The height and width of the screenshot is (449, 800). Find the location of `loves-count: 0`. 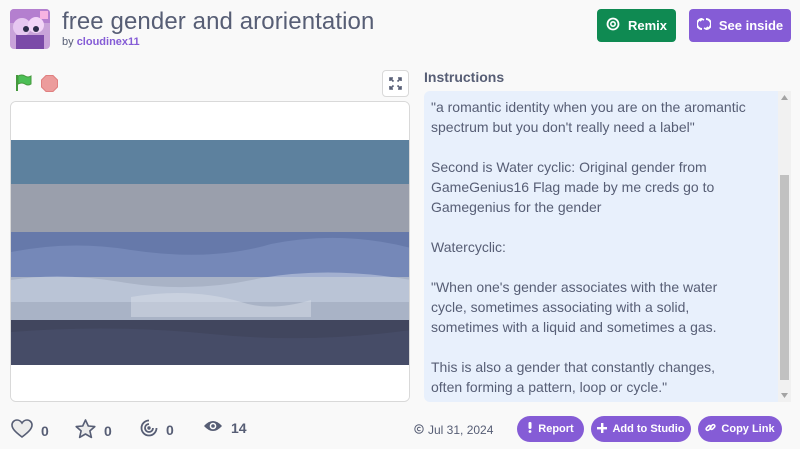

loves-count: 0 is located at coordinates (45, 430).